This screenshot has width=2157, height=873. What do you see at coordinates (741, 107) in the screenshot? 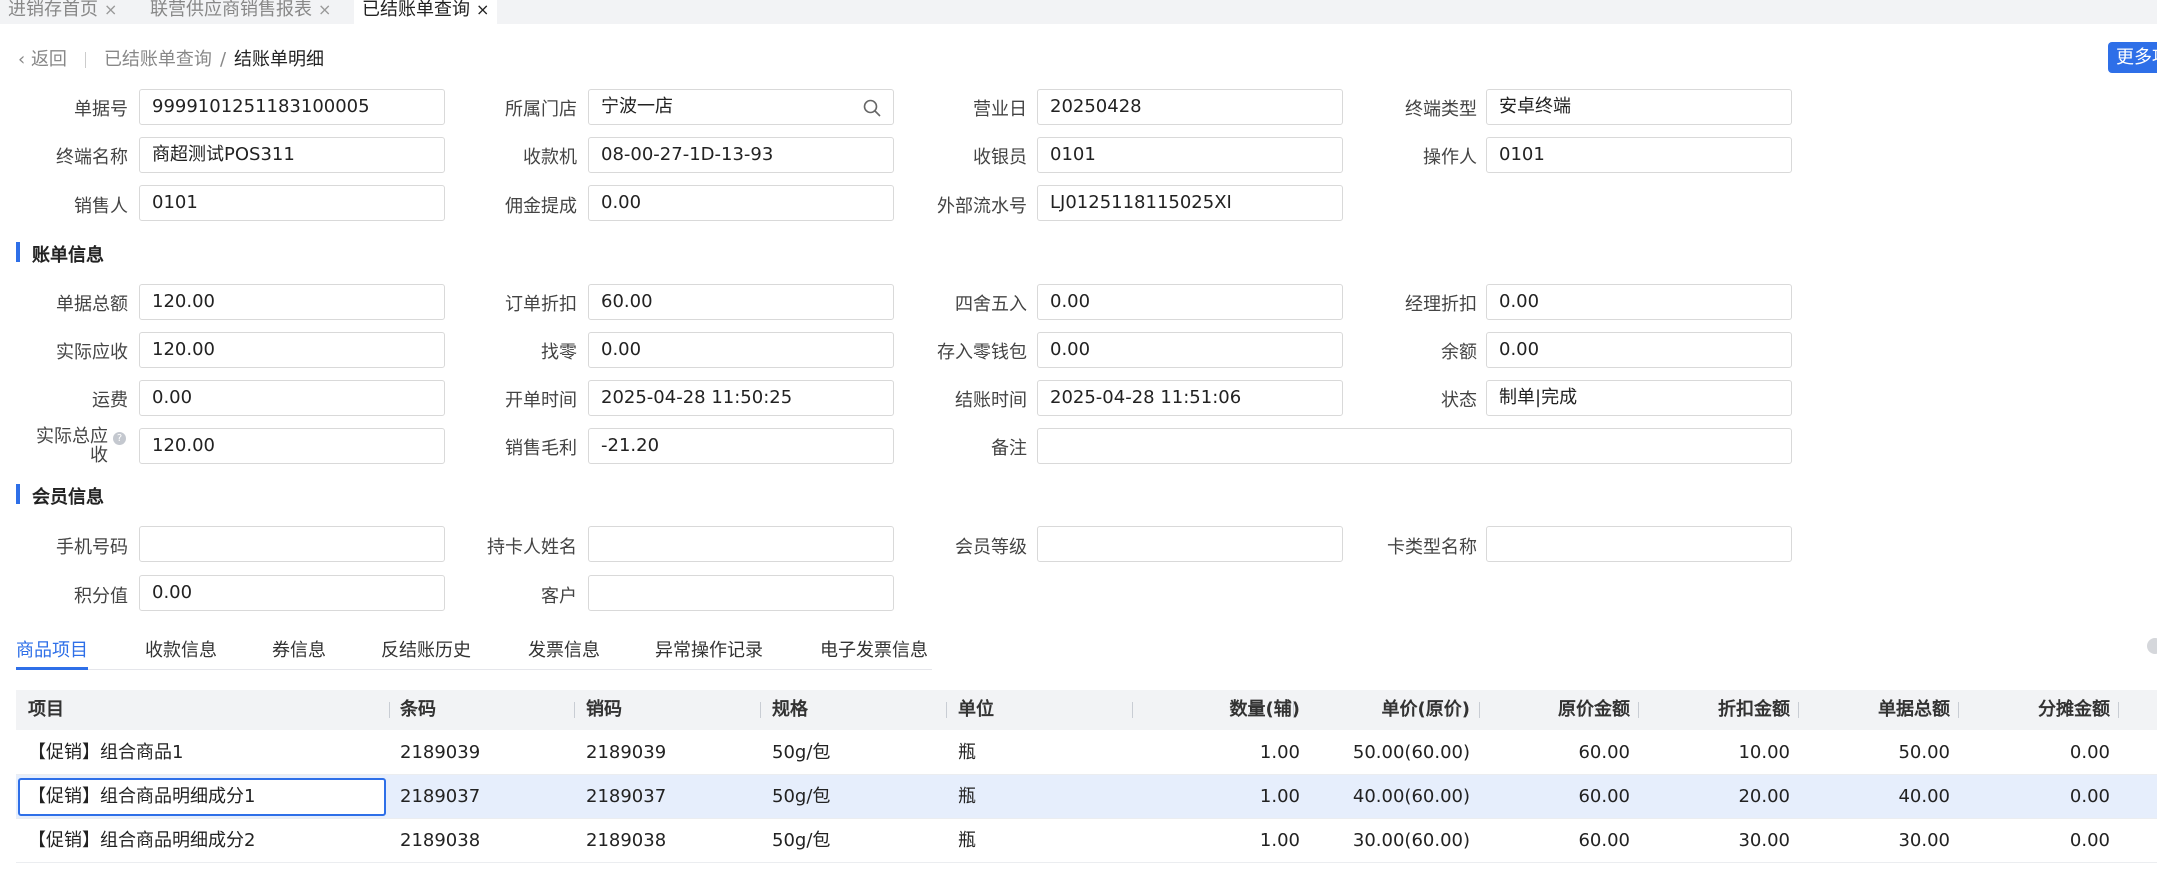
I see `store-field: 宁波一店` at bounding box center [741, 107].